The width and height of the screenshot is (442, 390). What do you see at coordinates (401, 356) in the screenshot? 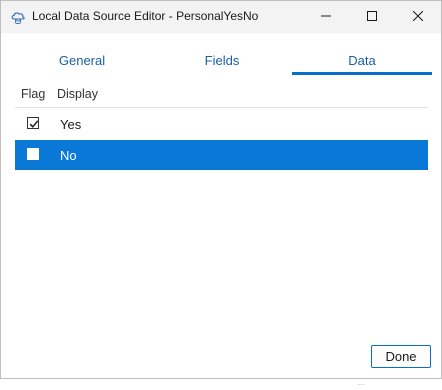
I see `done-button: Done` at bounding box center [401, 356].